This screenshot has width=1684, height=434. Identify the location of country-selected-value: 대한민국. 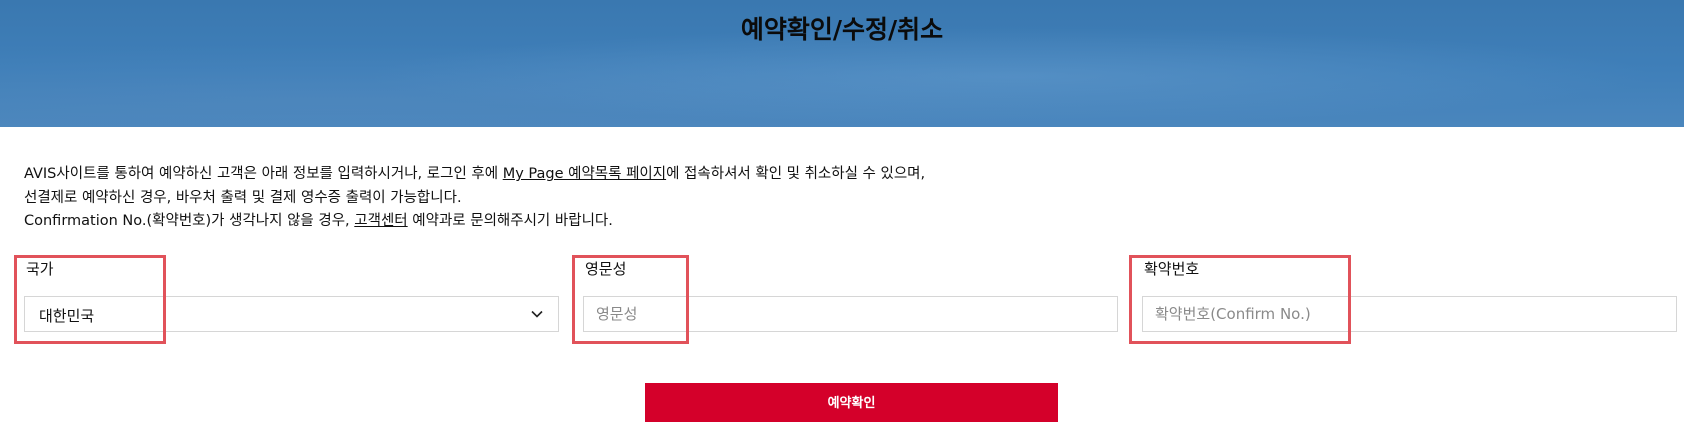
(67, 316).